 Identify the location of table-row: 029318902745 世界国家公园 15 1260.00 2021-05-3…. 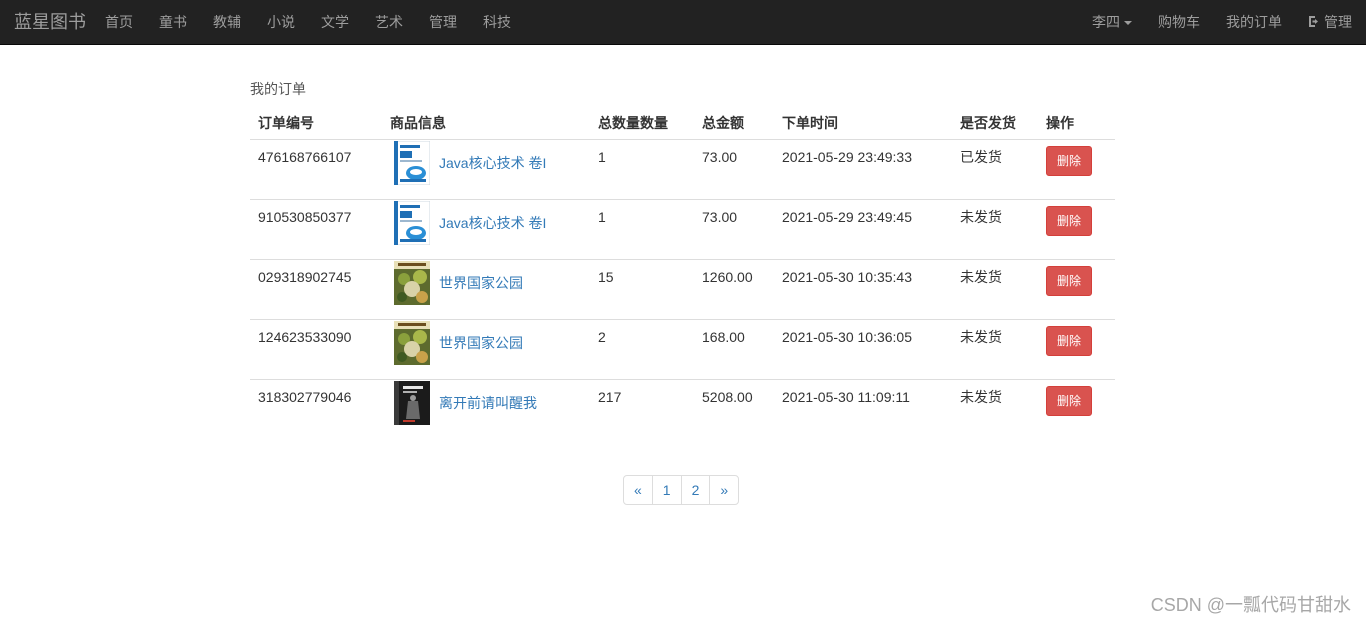
(682, 288).